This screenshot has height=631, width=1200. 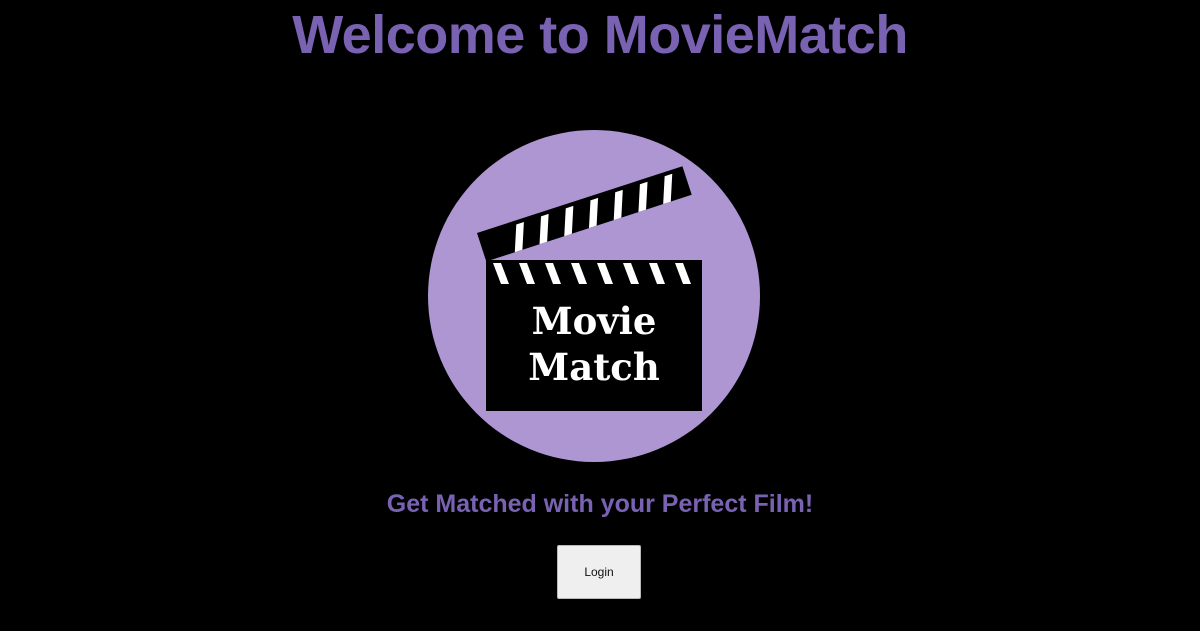 What do you see at coordinates (600, 504) in the screenshot?
I see `tagline: Get Matched with your Perfect Film!` at bounding box center [600, 504].